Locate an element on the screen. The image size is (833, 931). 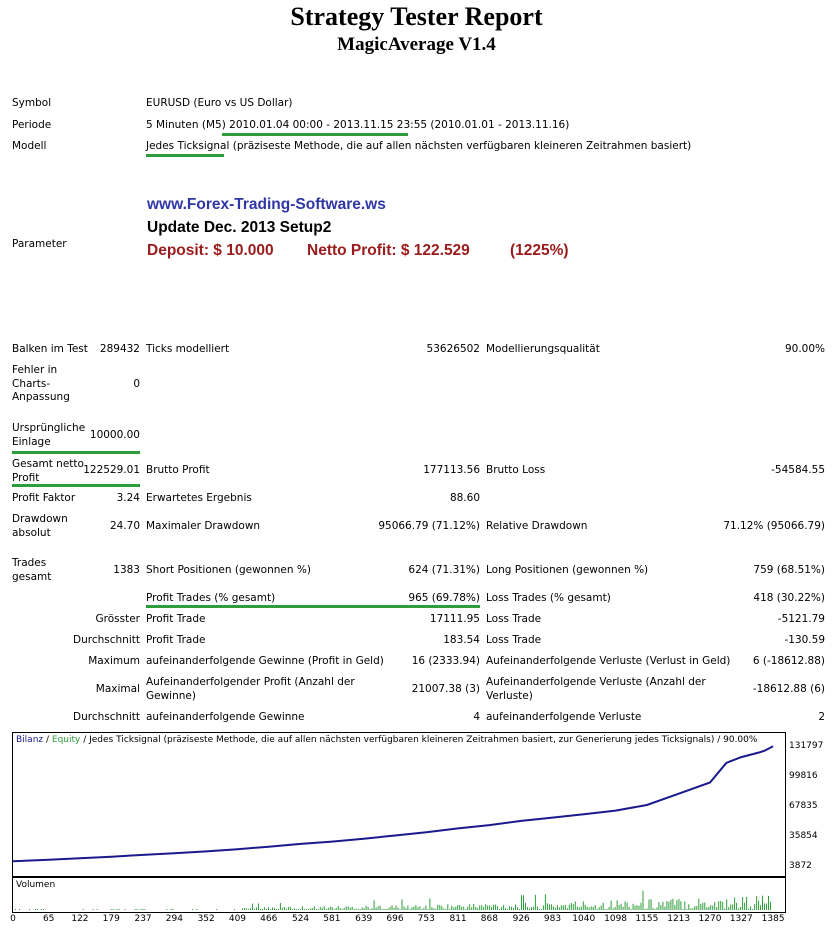
balance-line is located at coordinates (393, 804).